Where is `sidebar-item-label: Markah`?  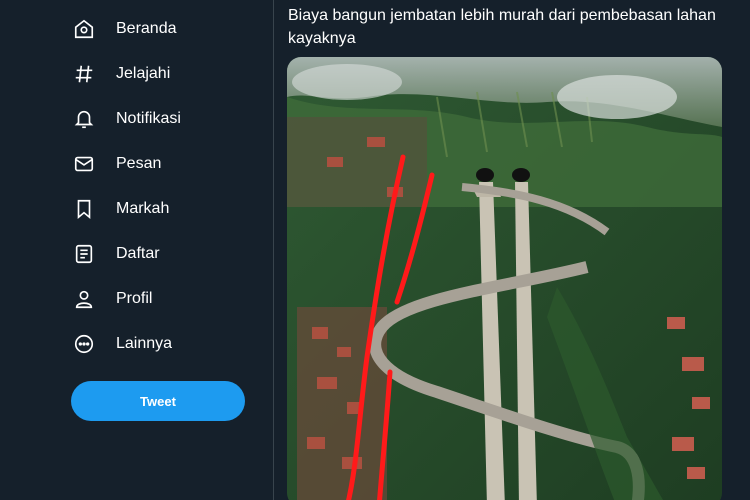 sidebar-item-label: Markah is located at coordinates (143, 208).